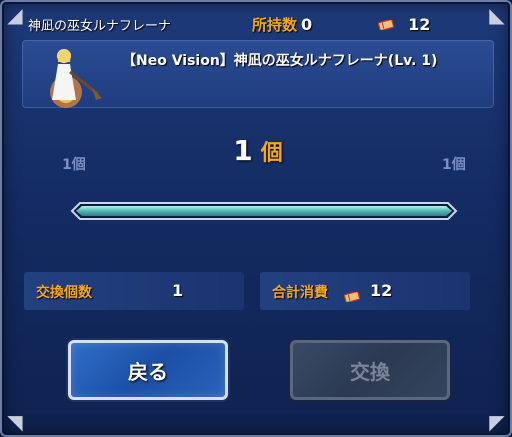 The height and width of the screenshot is (437, 512). What do you see at coordinates (275, 24) in the screenshot?
I see `owned-label: 所持数` at bounding box center [275, 24].